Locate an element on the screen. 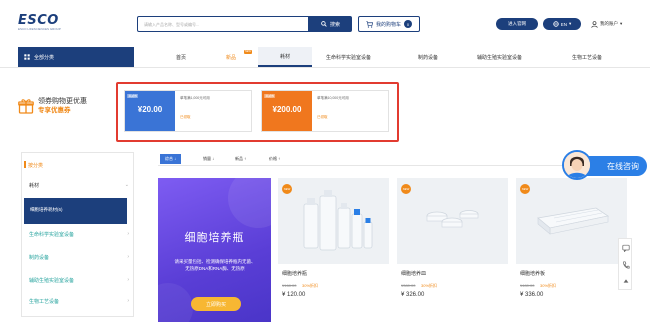 This screenshot has width=650, height=322. coupon-title: 领券购物更优惠 is located at coordinates (62, 101).